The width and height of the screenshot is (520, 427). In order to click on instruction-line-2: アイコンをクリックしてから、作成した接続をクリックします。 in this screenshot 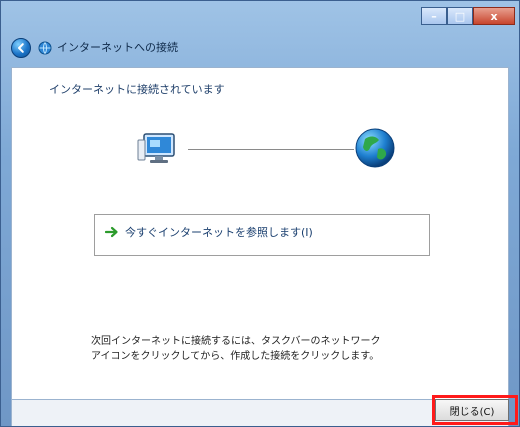, I will do `click(235, 356)`.